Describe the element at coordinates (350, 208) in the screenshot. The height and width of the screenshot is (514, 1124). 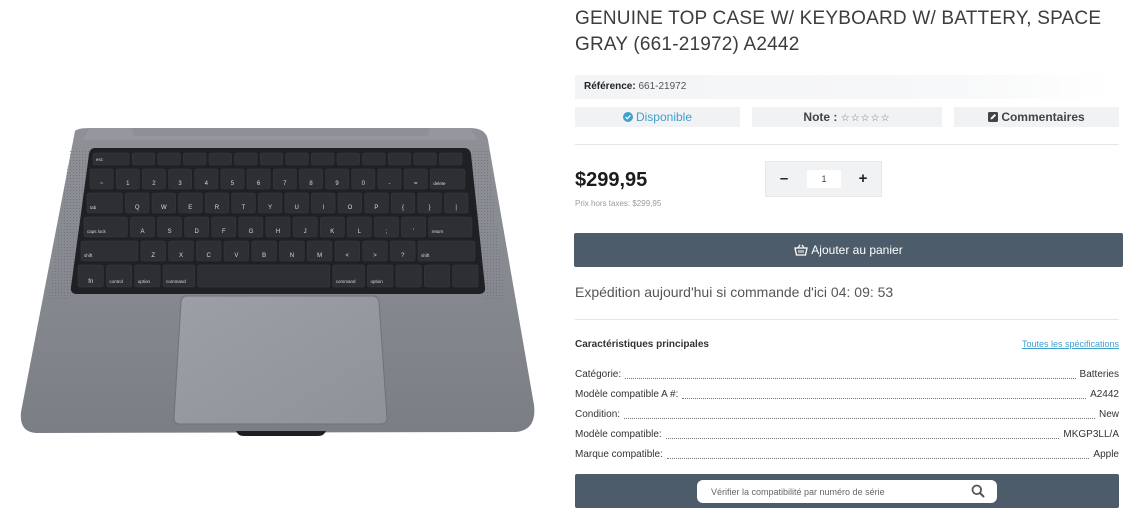
I see `keyboard-key-label: O` at that location.